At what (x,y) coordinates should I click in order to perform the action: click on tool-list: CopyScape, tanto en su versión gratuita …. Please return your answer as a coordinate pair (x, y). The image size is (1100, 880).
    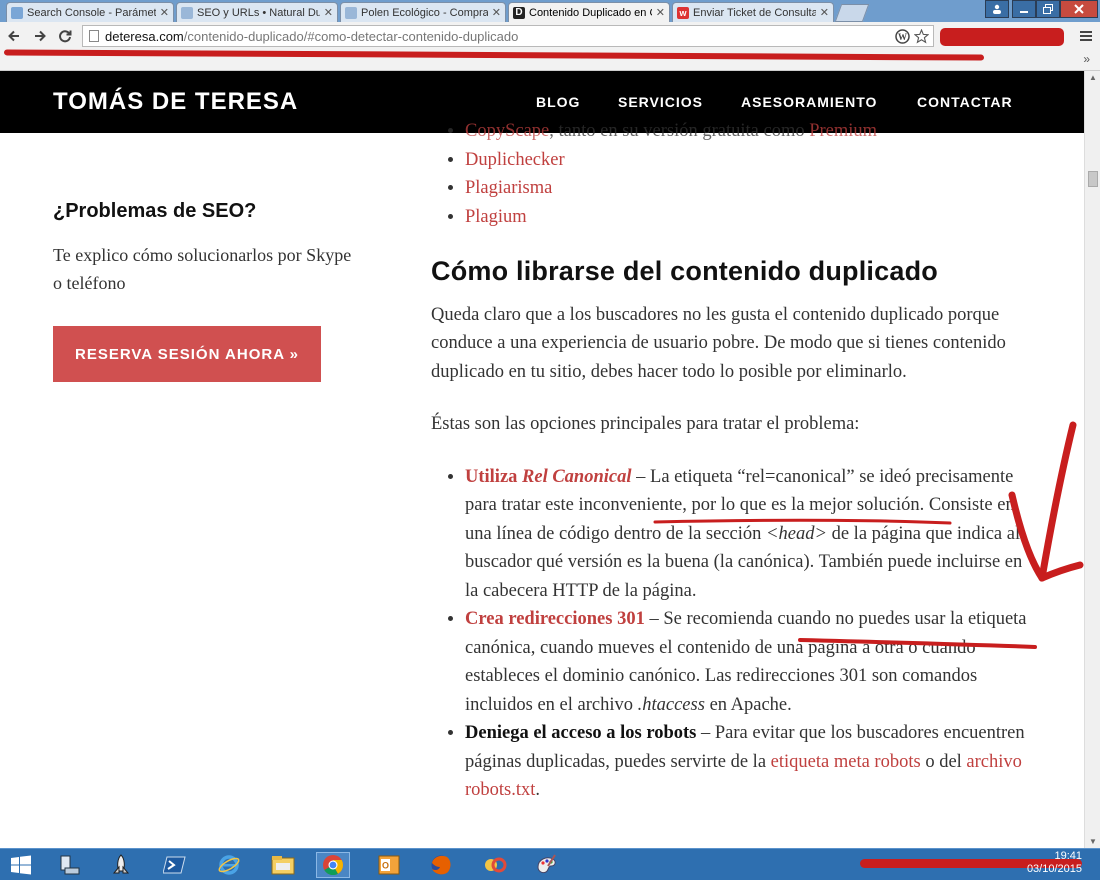
    Looking at the image, I should click on (731, 174).